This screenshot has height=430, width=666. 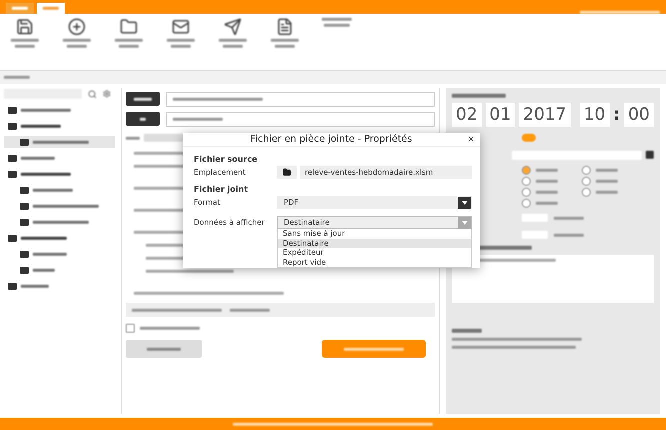 What do you see at coordinates (331, 139) in the screenshot?
I see `dialog-title: Fichier en pièce jointe - Propriétés` at bounding box center [331, 139].